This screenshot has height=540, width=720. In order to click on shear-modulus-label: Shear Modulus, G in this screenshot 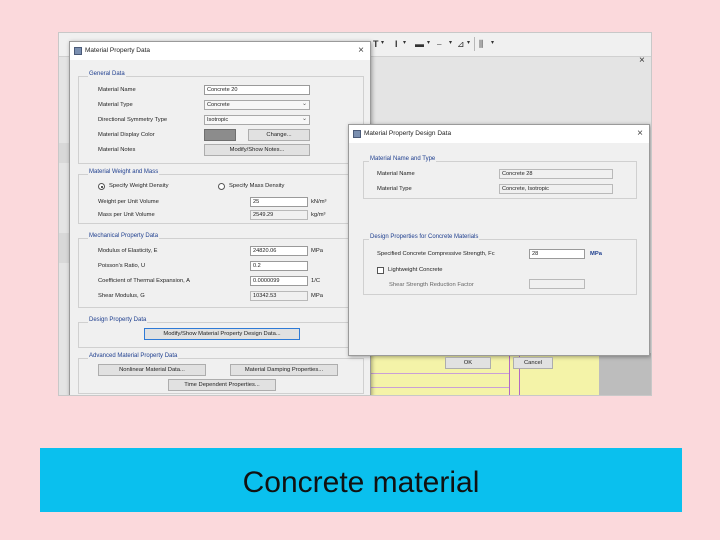, I will do `click(121, 296)`.